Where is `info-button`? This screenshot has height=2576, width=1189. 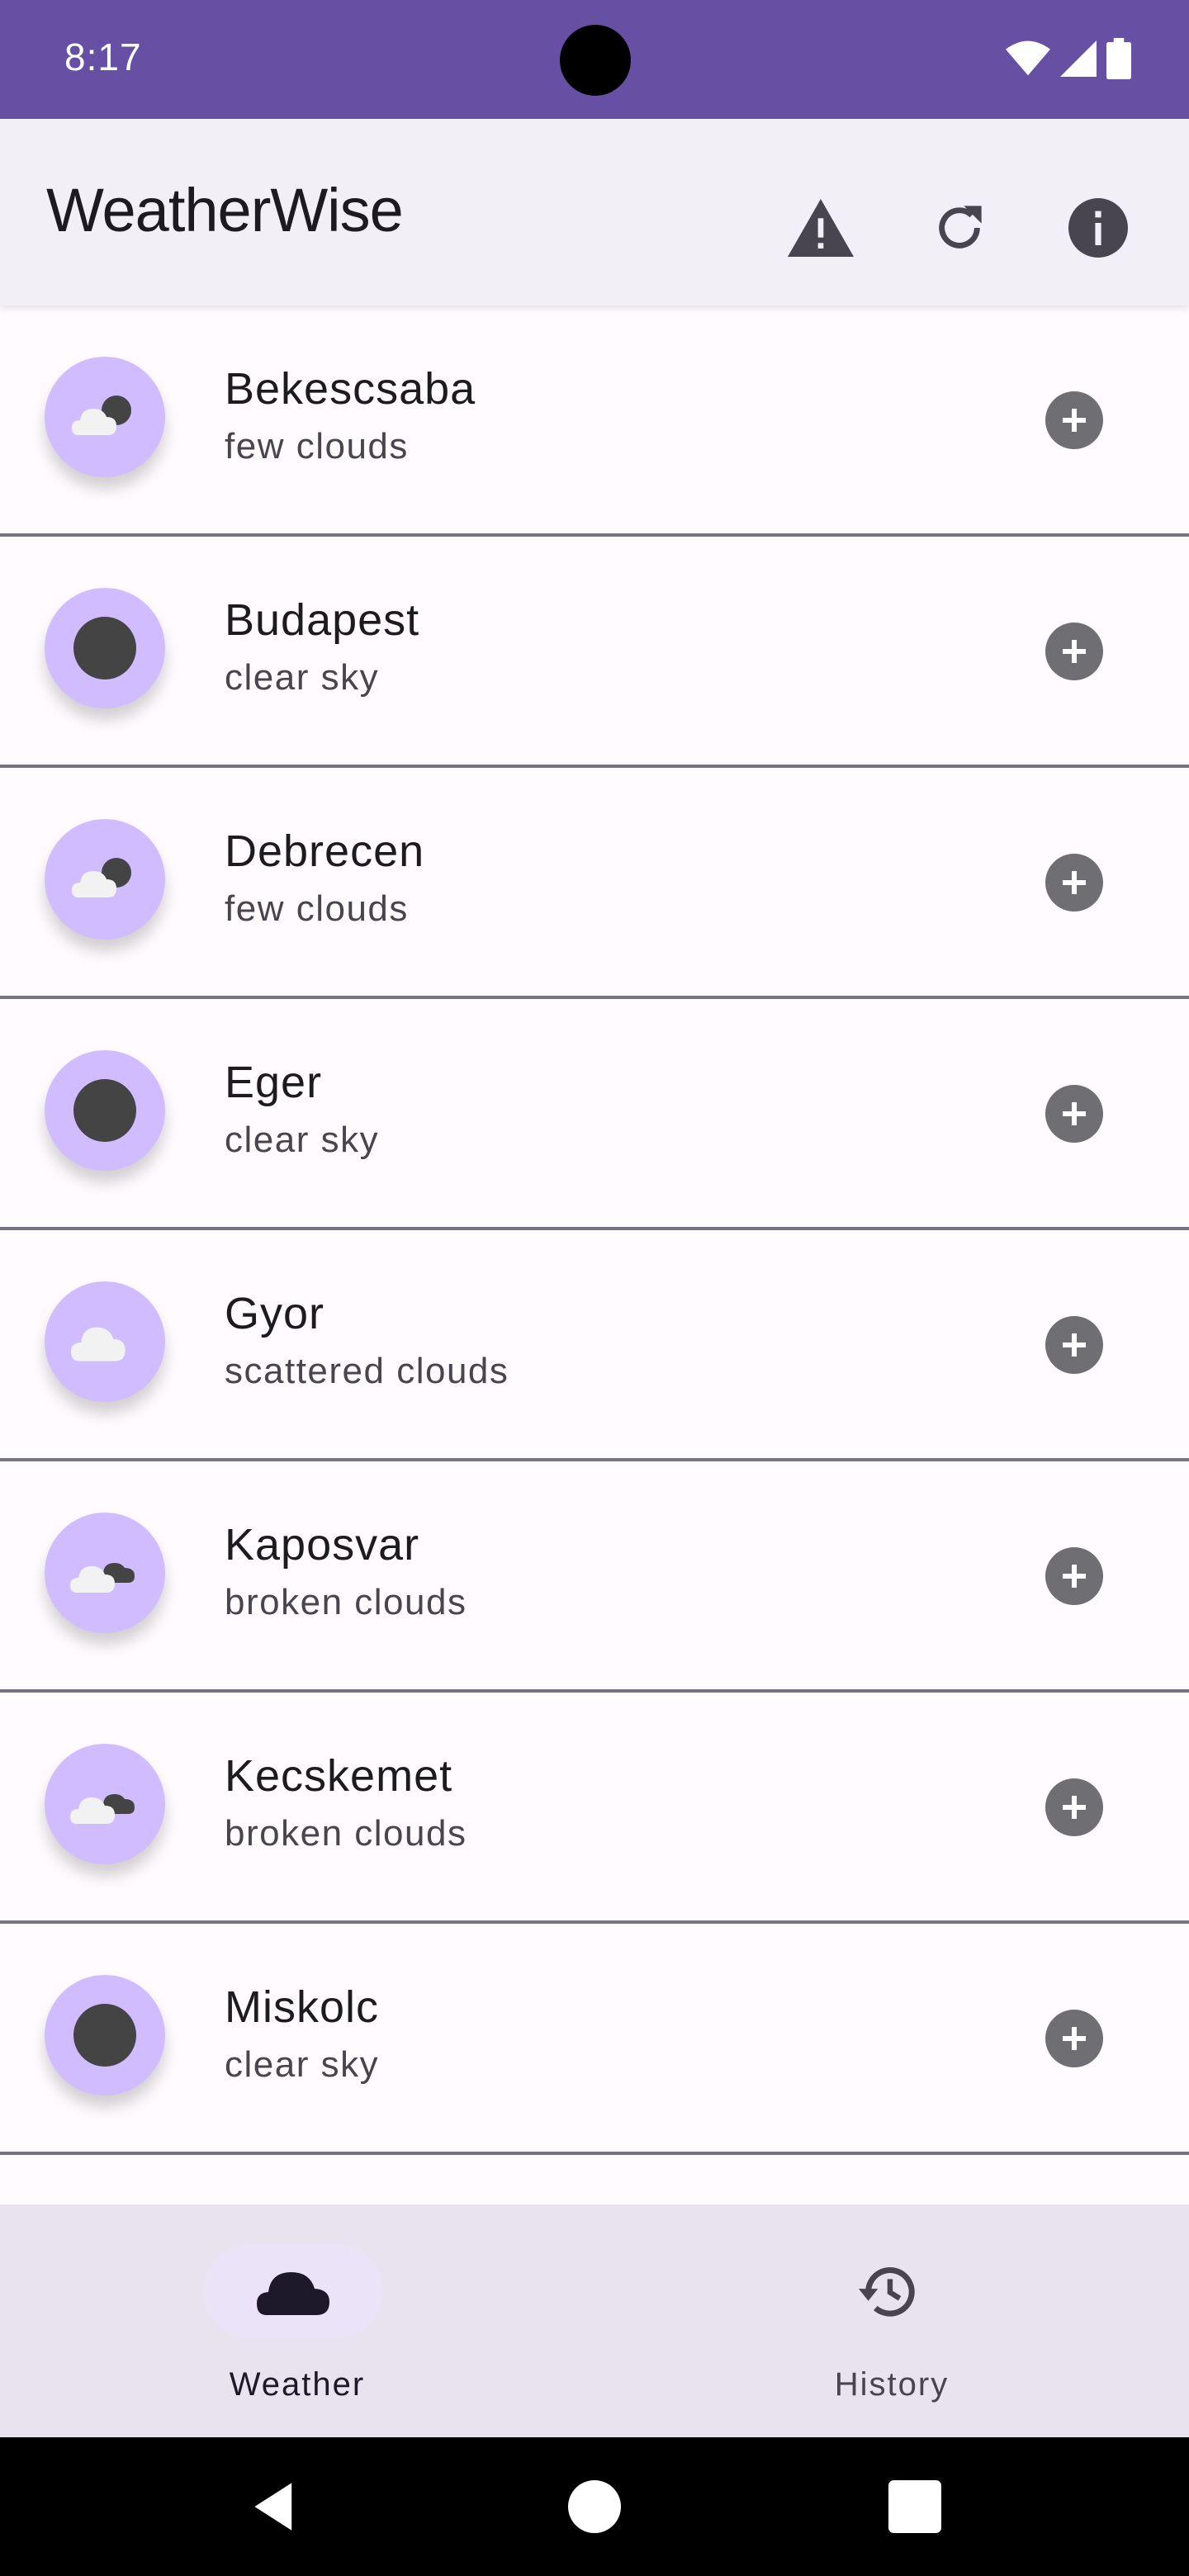 info-button is located at coordinates (1098, 228).